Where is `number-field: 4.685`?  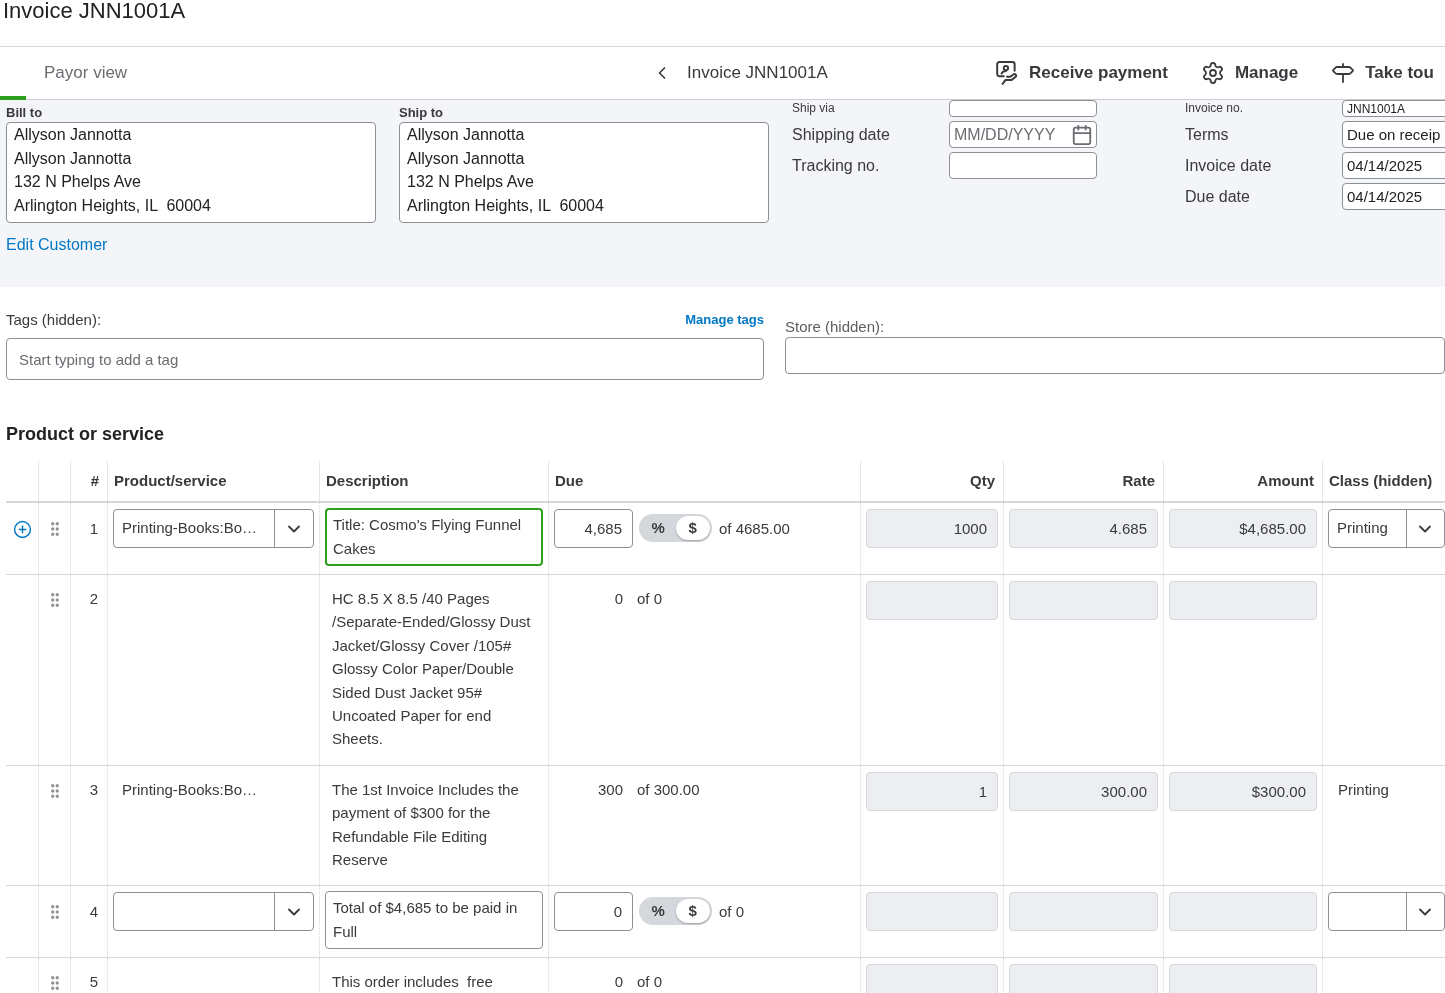
number-field: 4.685 is located at coordinates (1083, 528).